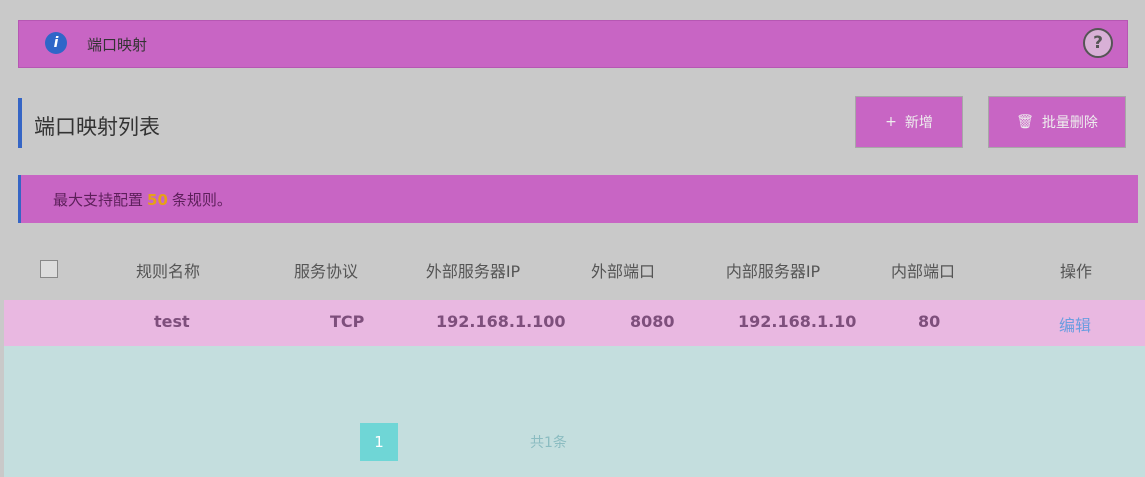 This screenshot has width=1145, height=477. What do you see at coordinates (56, 43) in the screenshot?
I see `info-icon: i` at bounding box center [56, 43].